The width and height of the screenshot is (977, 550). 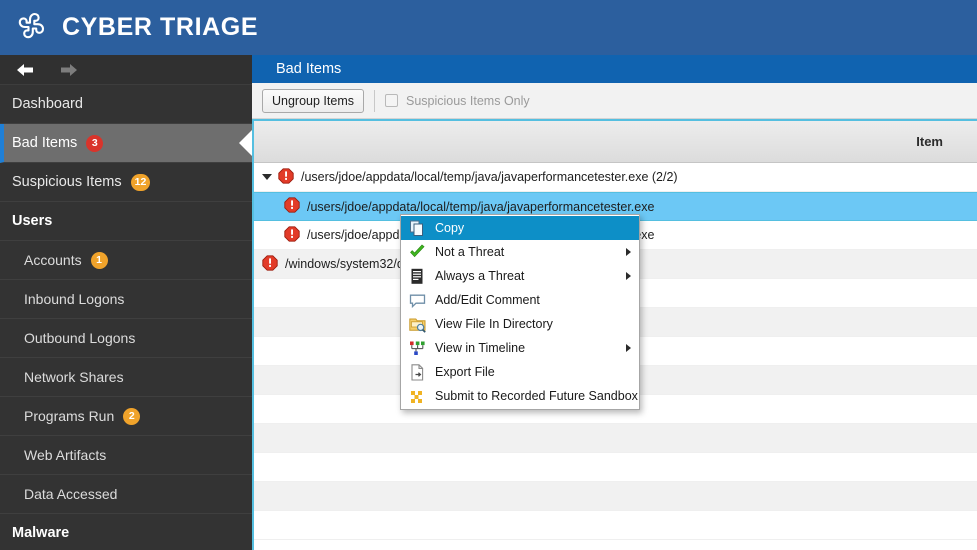 I want to click on arrow-right-icon, so click(x=69, y=70).